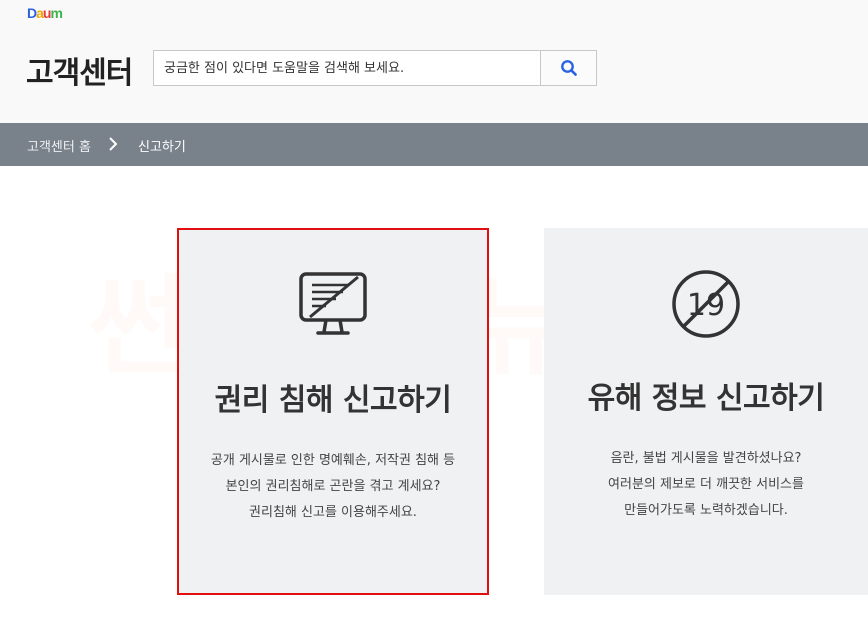 The image size is (868, 620). Describe the element at coordinates (333, 303) in the screenshot. I see `monitor-icon` at that location.